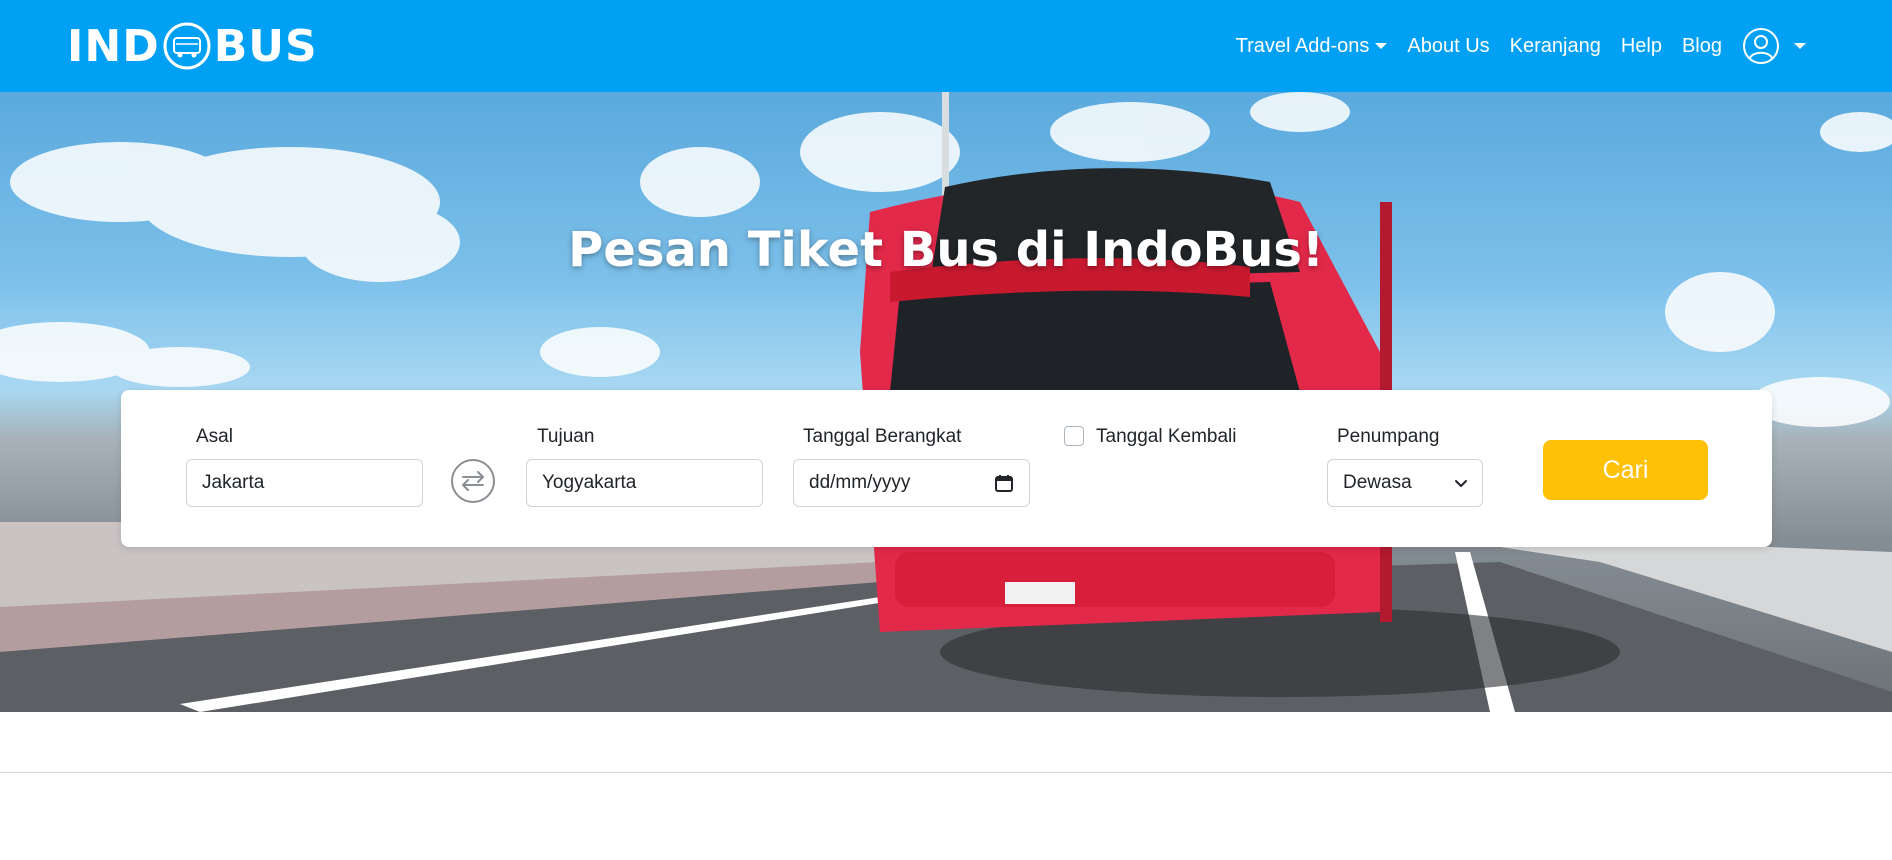 The image size is (1892, 860). What do you see at coordinates (304, 483) in the screenshot?
I see `asal-input: Jakarta` at bounding box center [304, 483].